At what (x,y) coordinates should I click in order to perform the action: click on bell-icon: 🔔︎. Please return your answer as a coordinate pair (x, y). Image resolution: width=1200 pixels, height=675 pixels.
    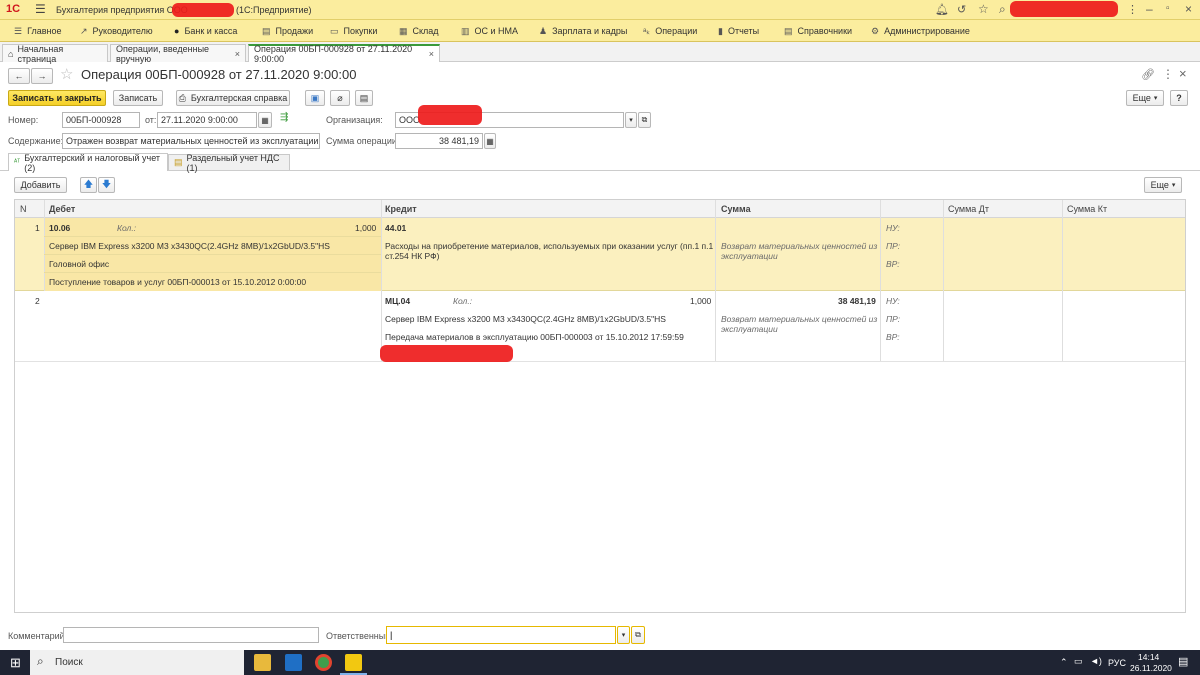
    Looking at the image, I should click on (942, 9).